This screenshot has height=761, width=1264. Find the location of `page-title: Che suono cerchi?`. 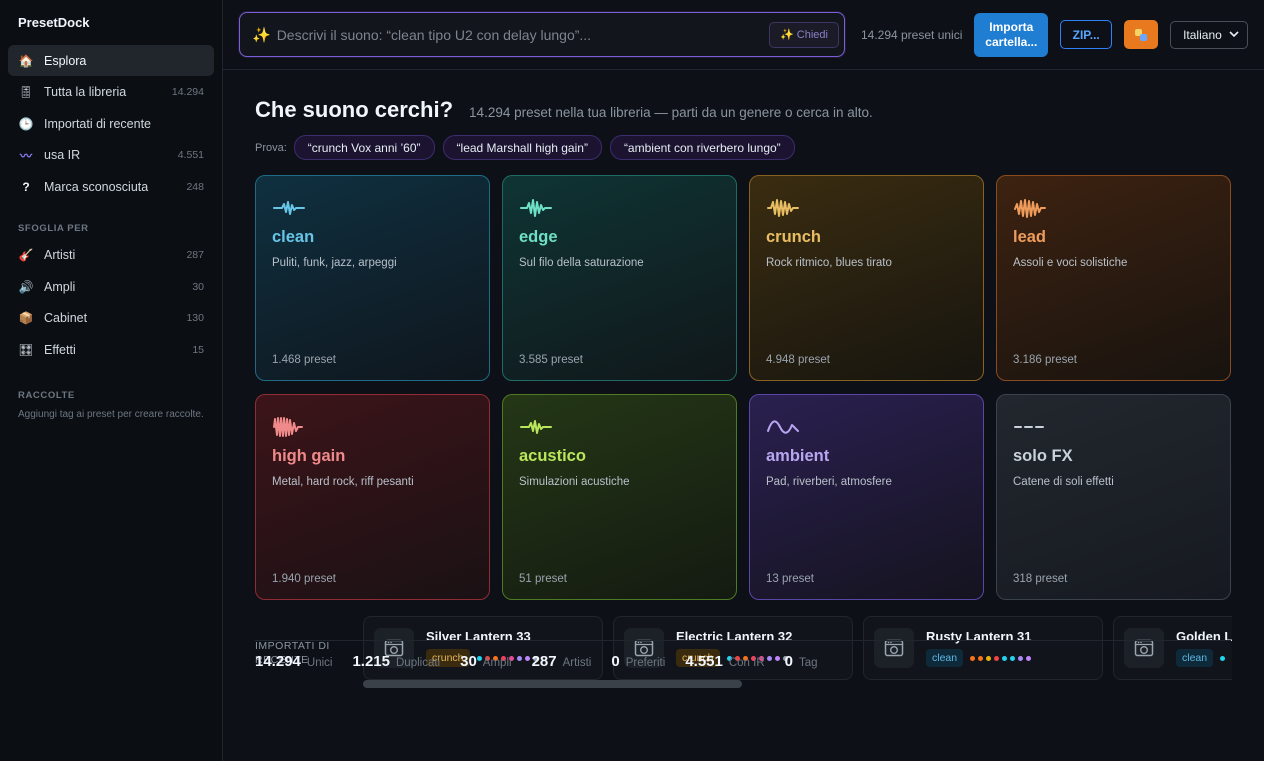

page-title: Che suono cerchi? is located at coordinates (354, 109).